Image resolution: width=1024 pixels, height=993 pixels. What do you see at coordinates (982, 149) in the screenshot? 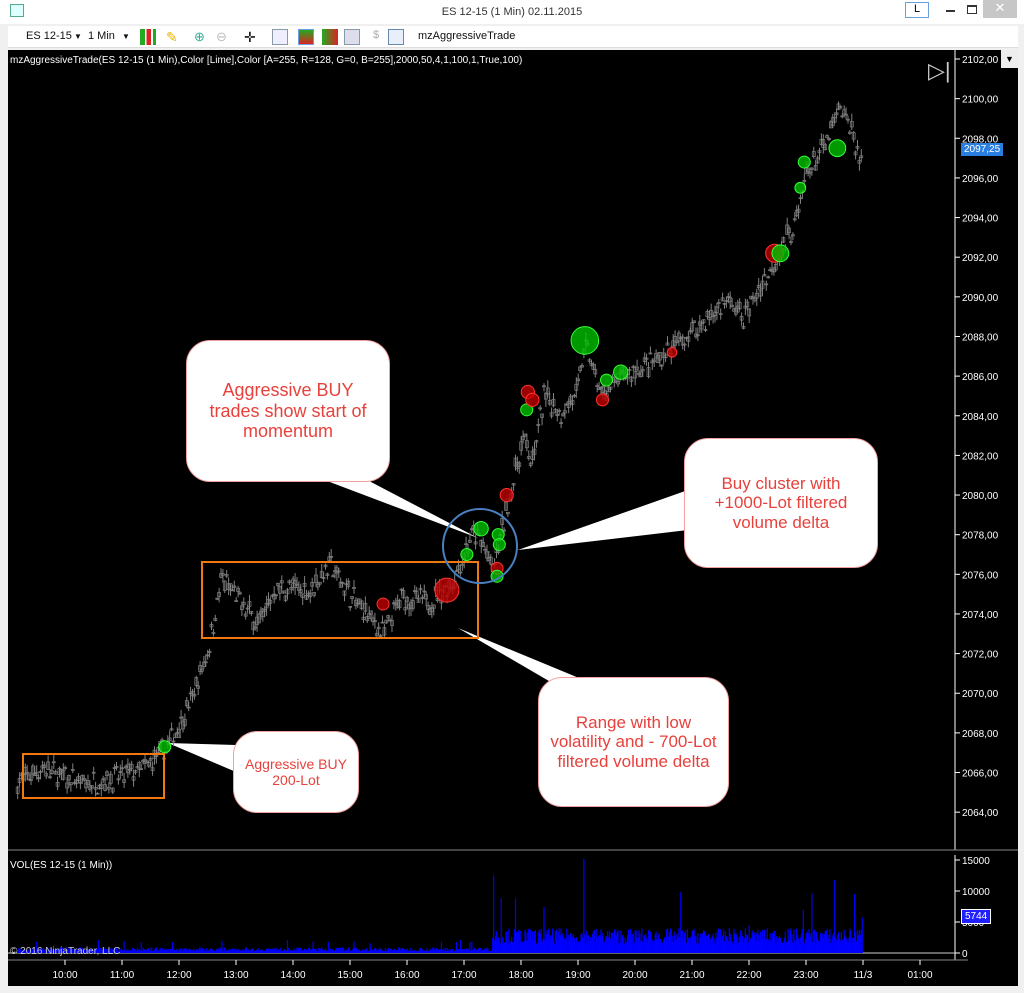
I see `last-price-marker: 2097,25` at bounding box center [982, 149].